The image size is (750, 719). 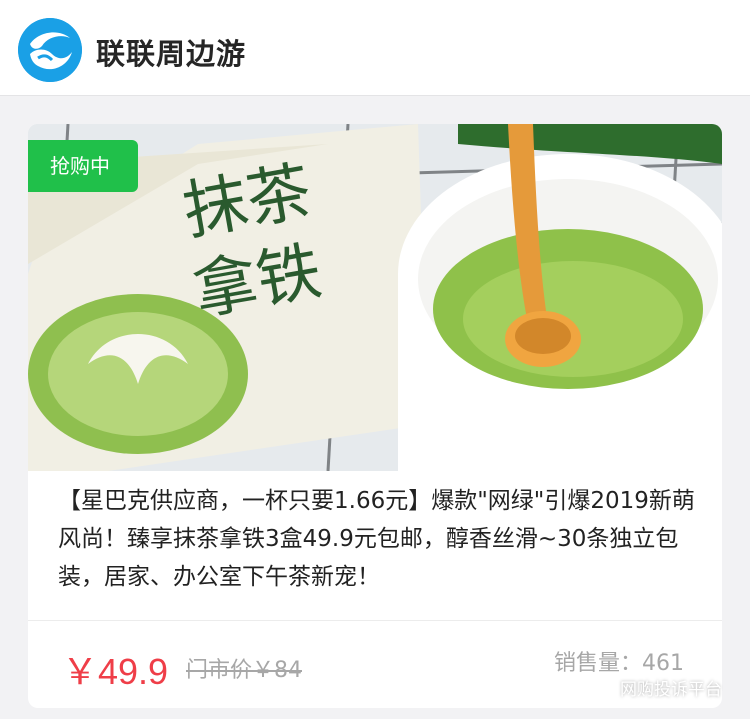 I want to click on brand-logo-icon, so click(x=50, y=50).